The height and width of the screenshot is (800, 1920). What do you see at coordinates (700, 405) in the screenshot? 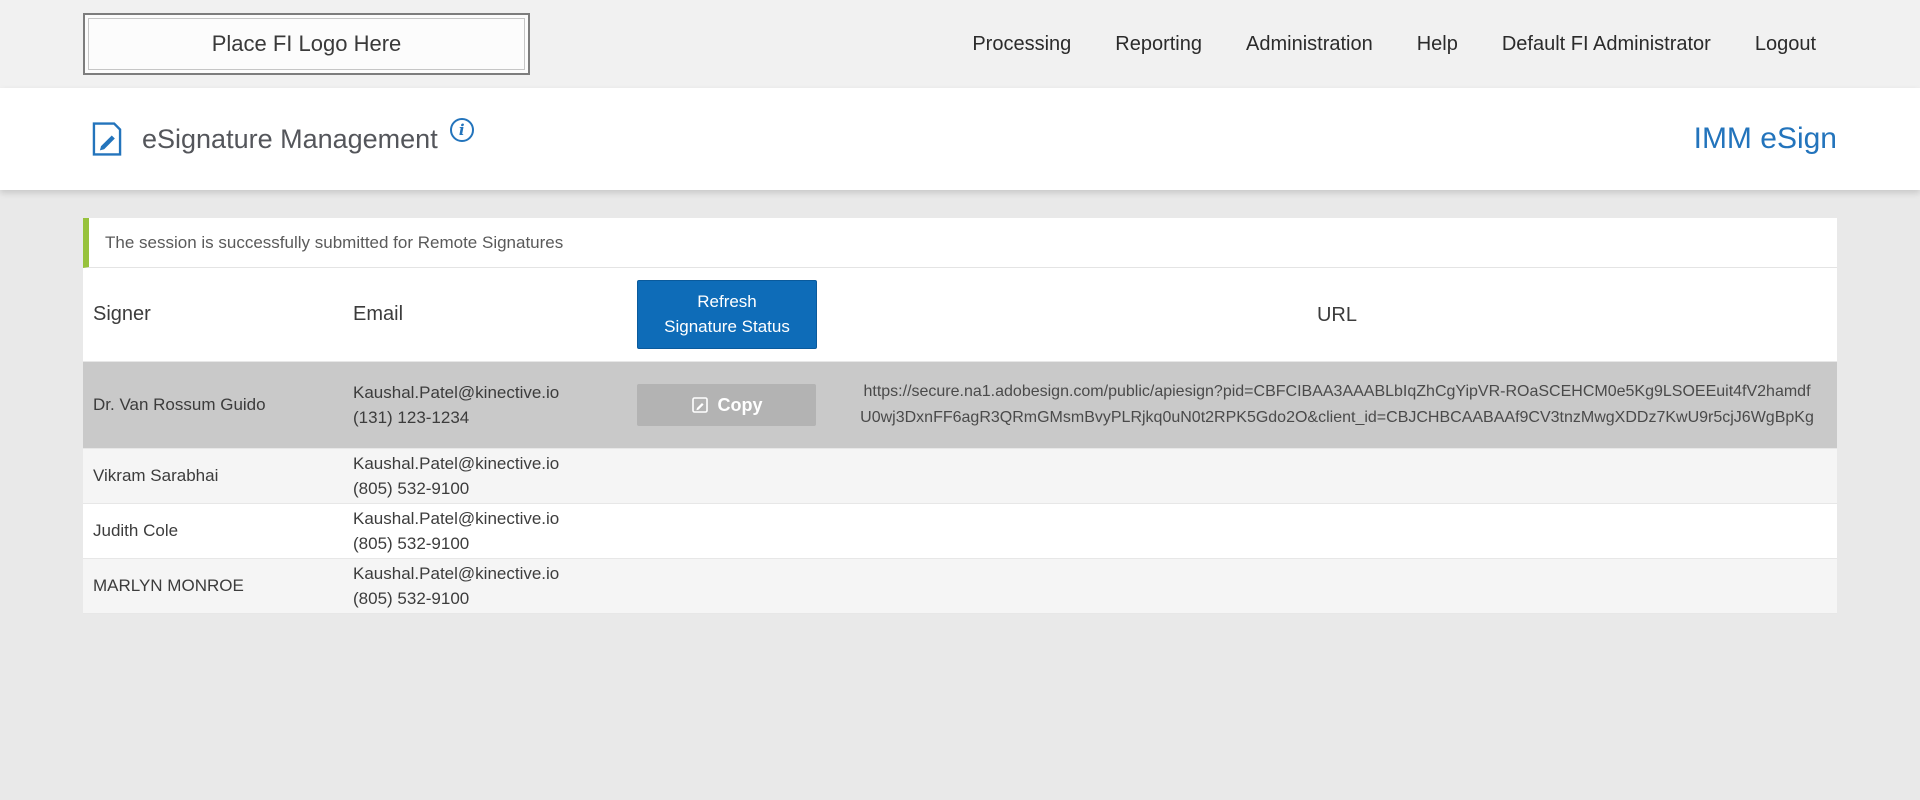
I see `copy-icon` at bounding box center [700, 405].